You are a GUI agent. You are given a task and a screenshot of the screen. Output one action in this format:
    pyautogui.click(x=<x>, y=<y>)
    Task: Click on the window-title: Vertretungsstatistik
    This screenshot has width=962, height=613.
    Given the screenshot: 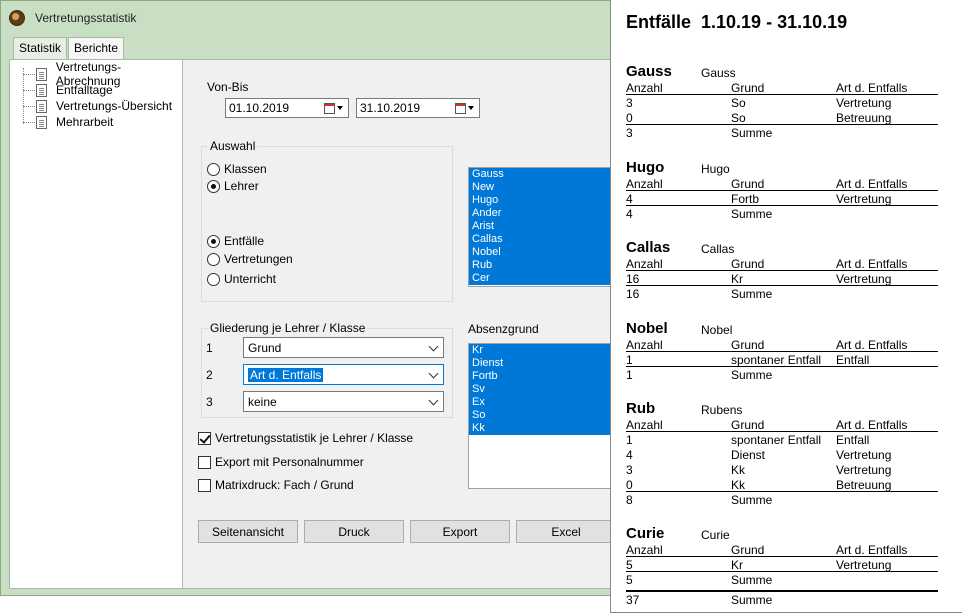 What is the action you would take?
    pyautogui.click(x=86, y=18)
    